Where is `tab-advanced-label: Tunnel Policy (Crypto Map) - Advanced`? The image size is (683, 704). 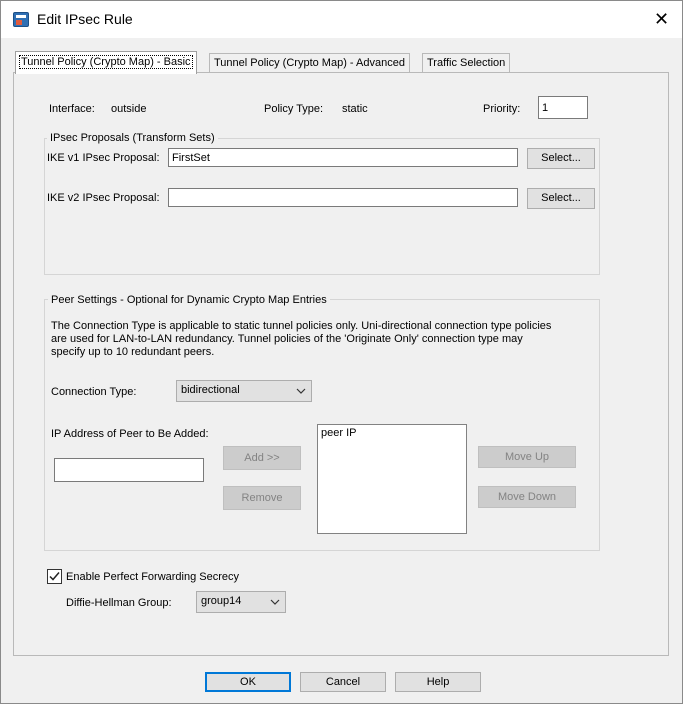 tab-advanced-label: Tunnel Policy (Crypto Map) - Advanced is located at coordinates (309, 63).